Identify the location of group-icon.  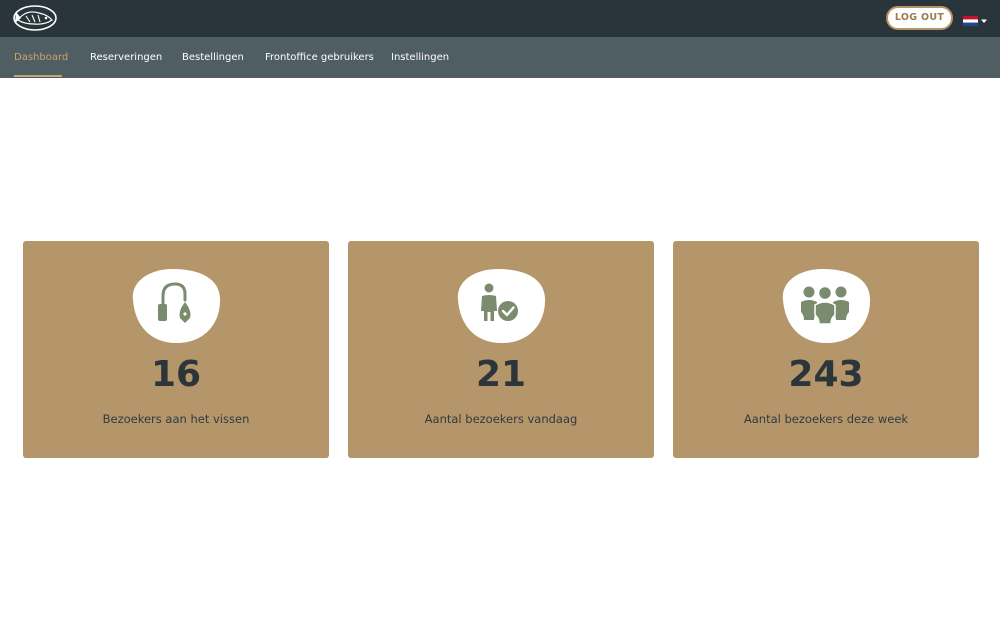
(826, 306).